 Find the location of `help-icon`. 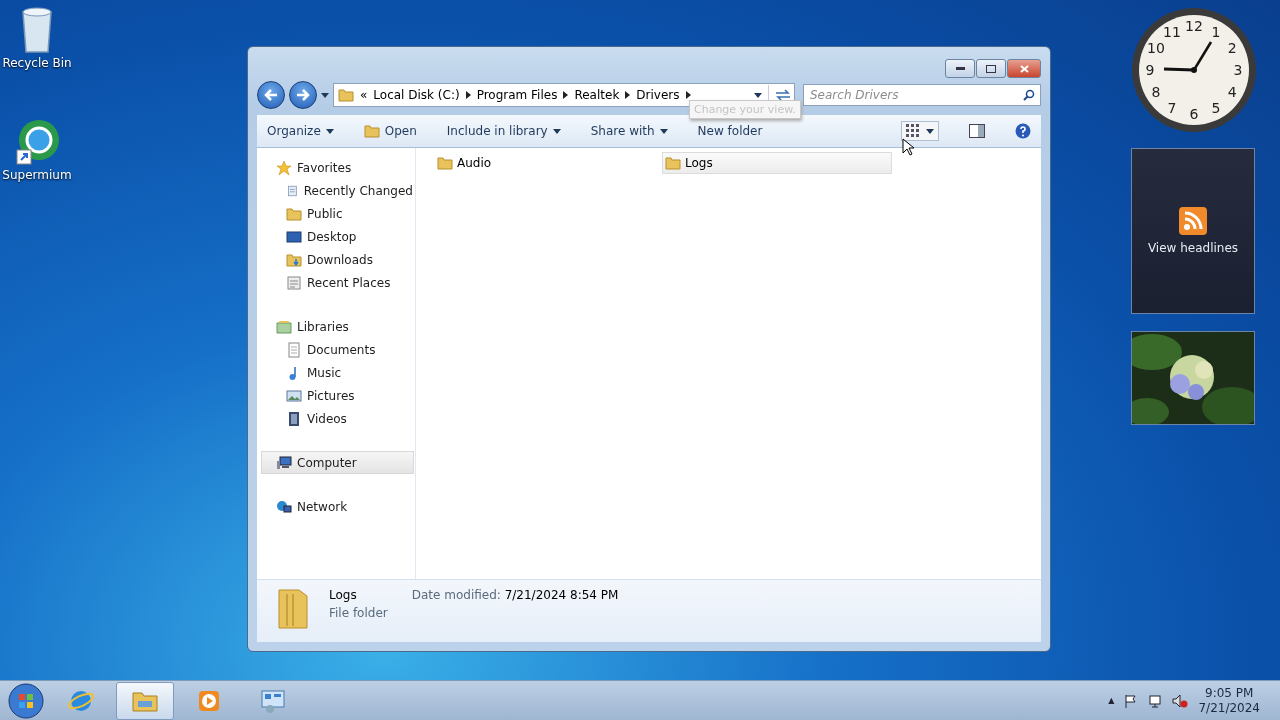

help-icon is located at coordinates (1023, 131).